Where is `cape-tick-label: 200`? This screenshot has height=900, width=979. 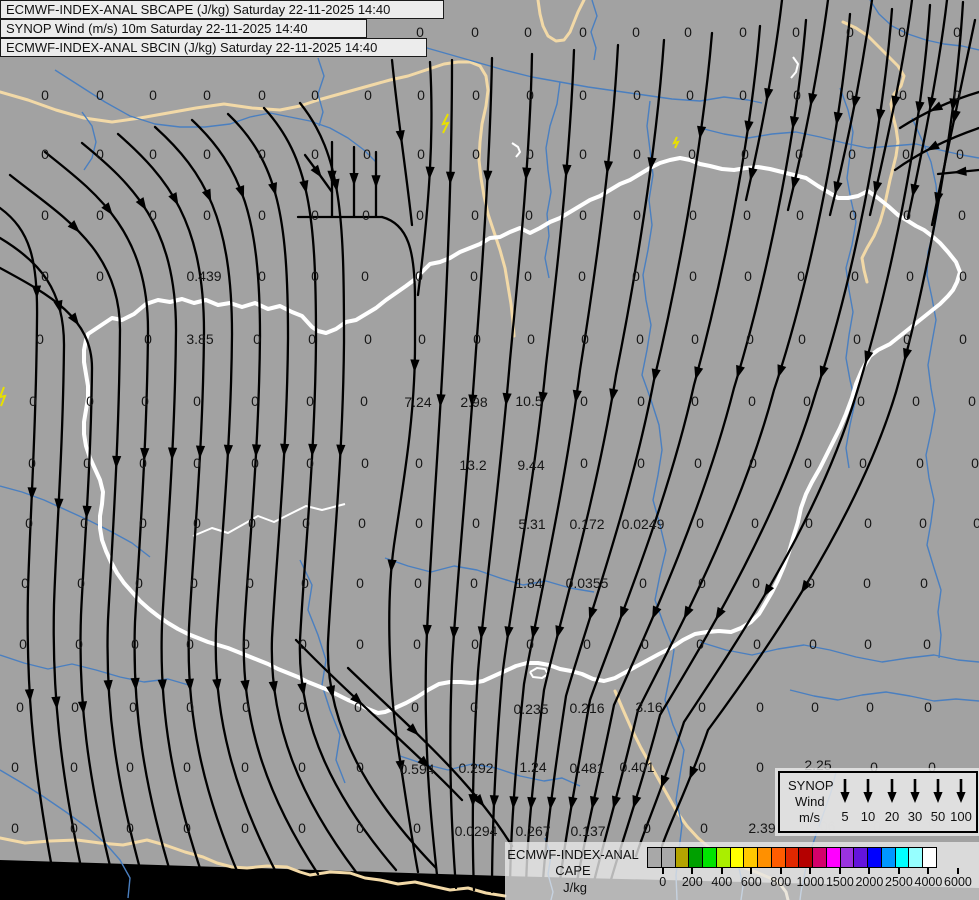 cape-tick-label: 200 is located at coordinates (692, 882).